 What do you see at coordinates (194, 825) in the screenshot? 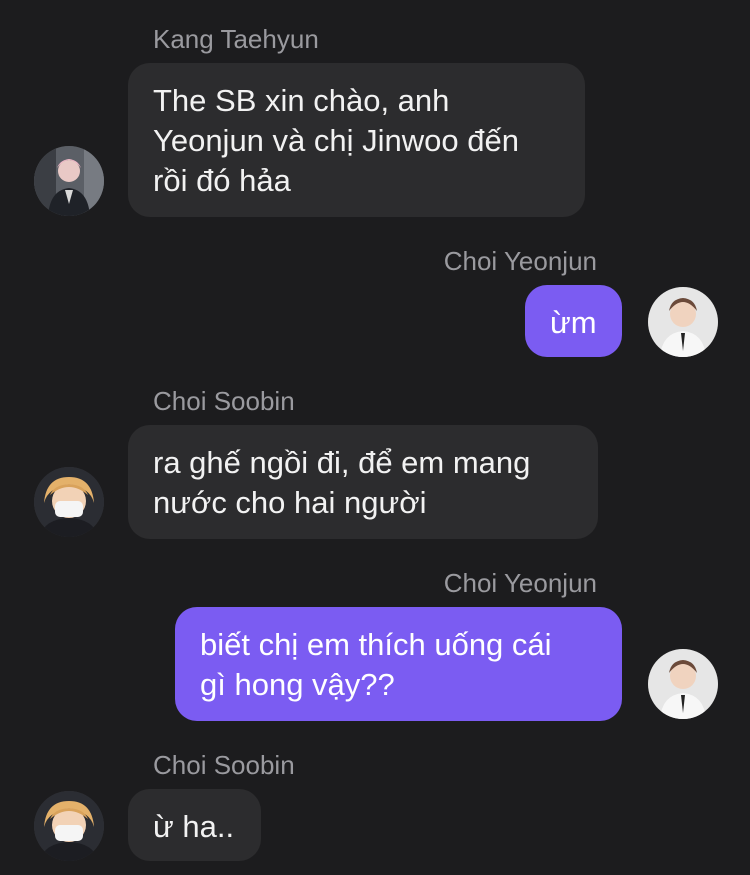
I see `message-bubble-incoming: ừ ha..` at bounding box center [194, 825].